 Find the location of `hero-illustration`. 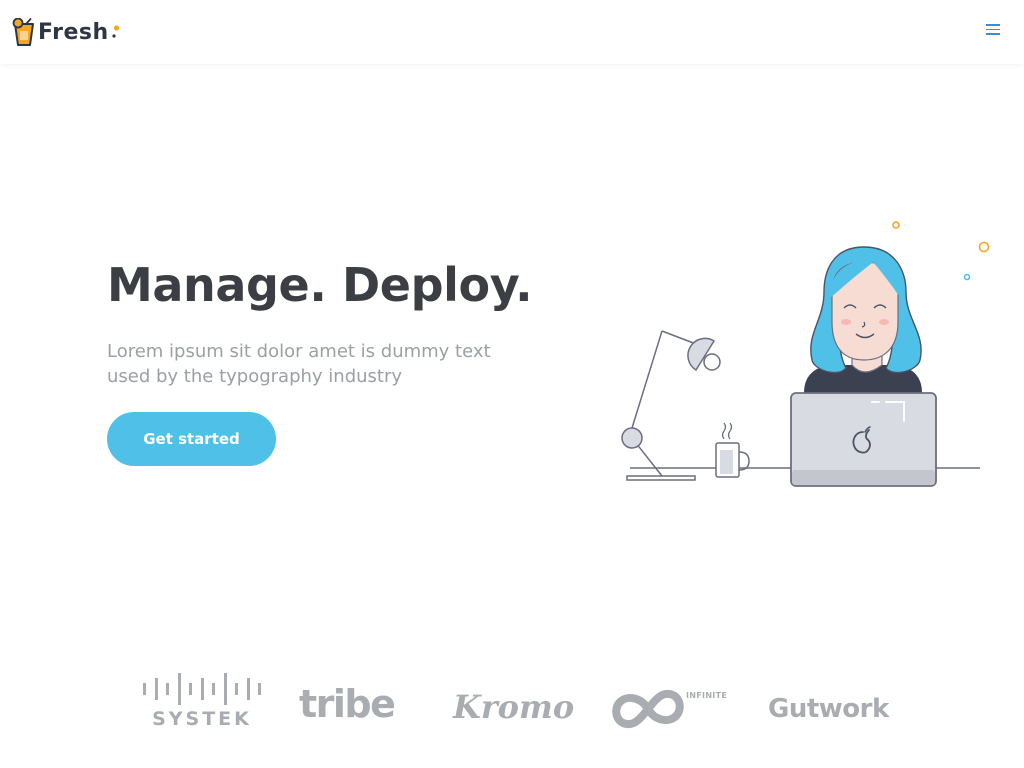

hero-illustration is located at coordinates (805, 354).